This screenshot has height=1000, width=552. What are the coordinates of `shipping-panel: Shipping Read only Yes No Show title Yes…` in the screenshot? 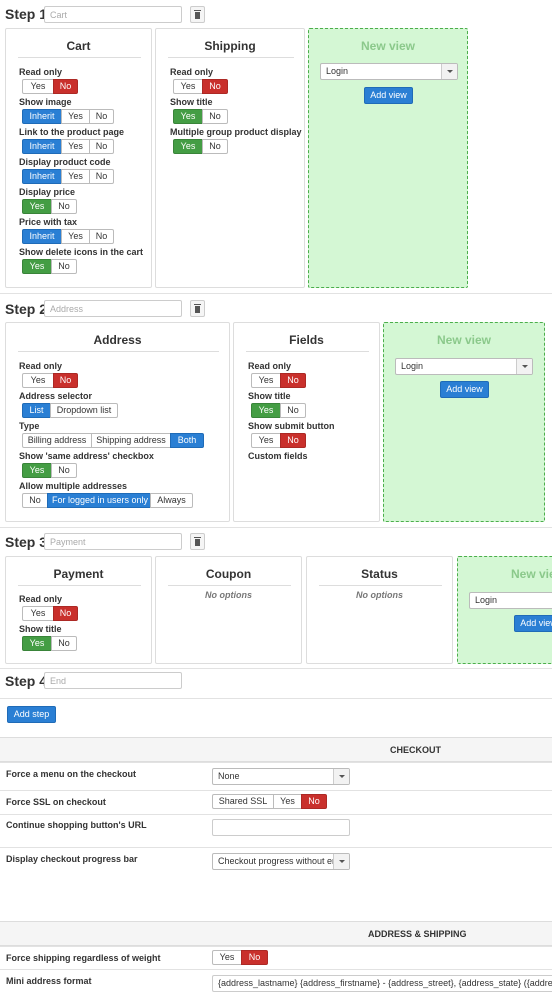 It's located at (230, 158).